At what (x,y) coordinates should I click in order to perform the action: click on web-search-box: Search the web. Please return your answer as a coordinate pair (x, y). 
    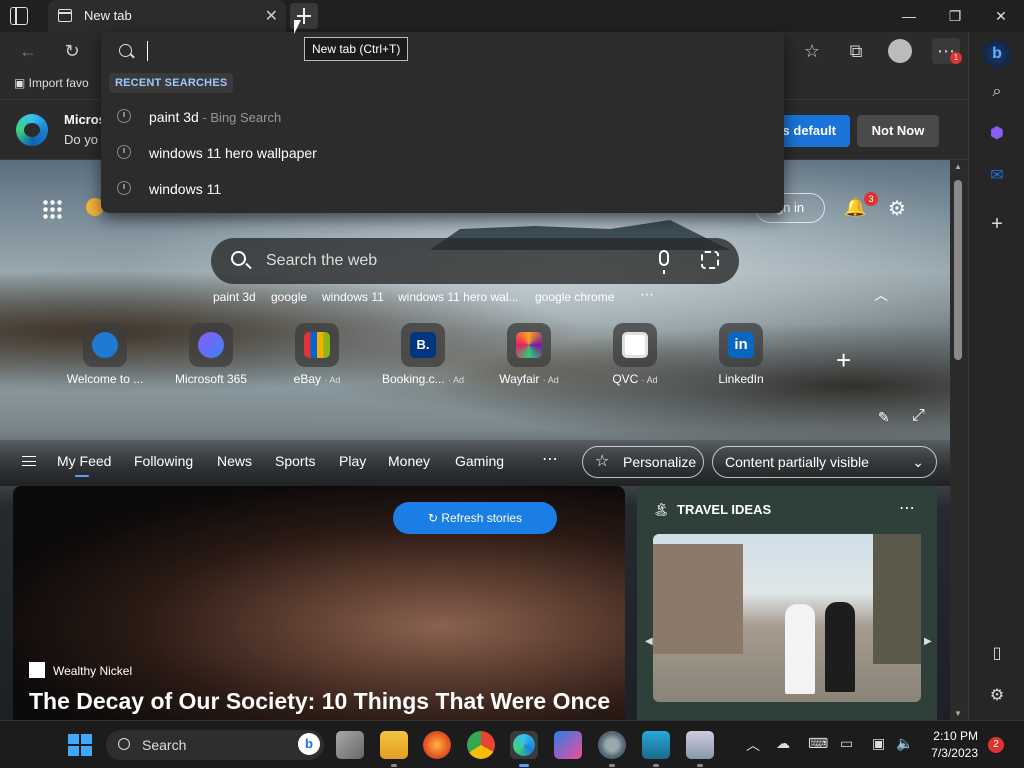
    Looking at the image, I should click on (475, 261).